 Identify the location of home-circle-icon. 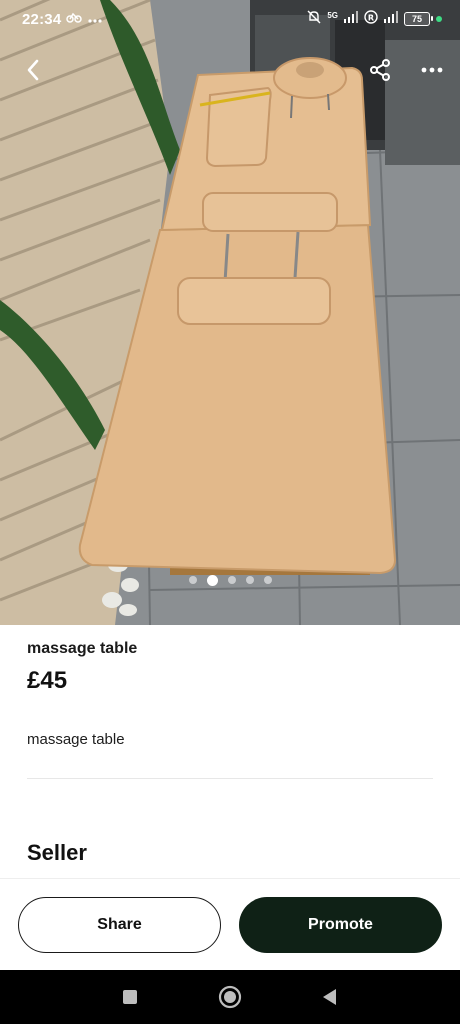
(230, 997).